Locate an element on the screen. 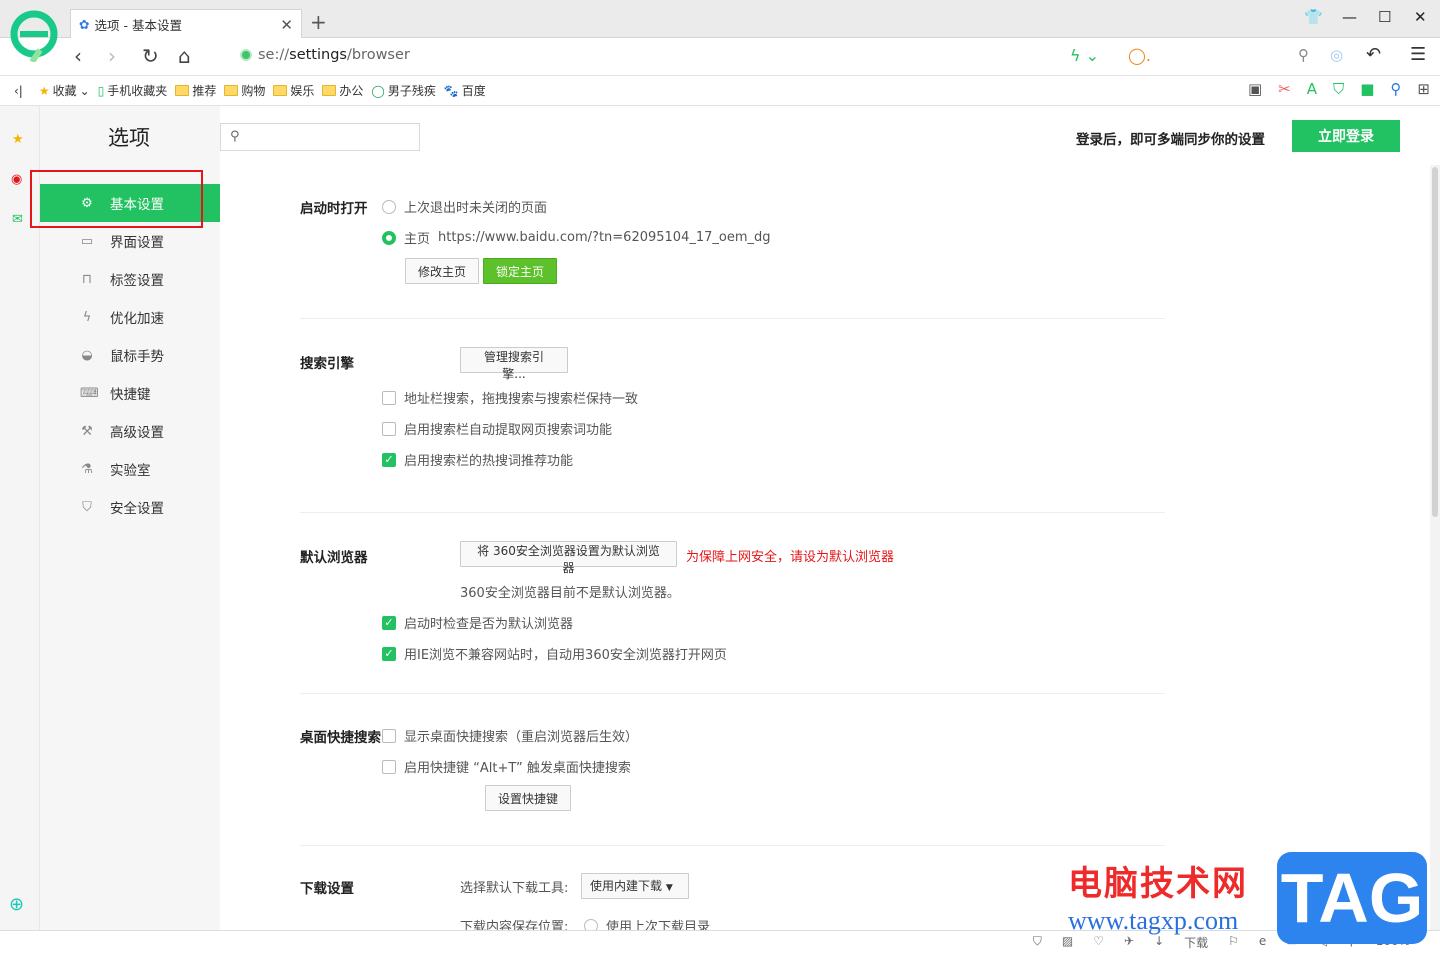 The height and width of the screenshot is (954, 1440). settings-search-input: ⚲ is located at coordinates (320, 137).